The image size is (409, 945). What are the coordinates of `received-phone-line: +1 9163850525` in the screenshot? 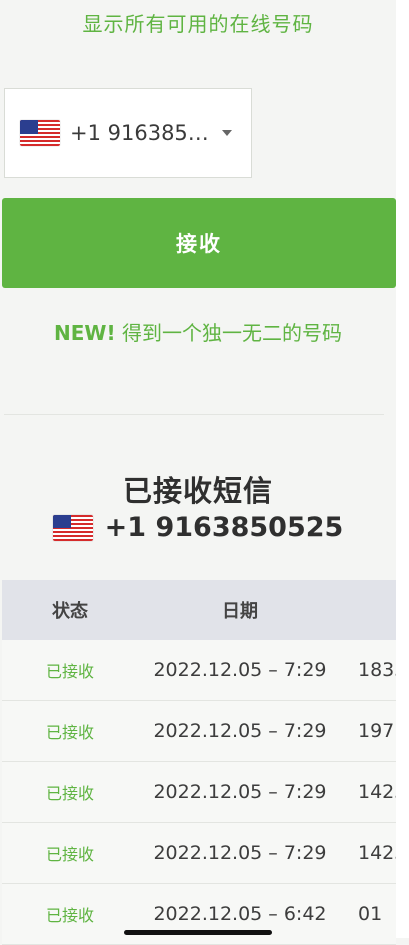 It's located at (198, 527).